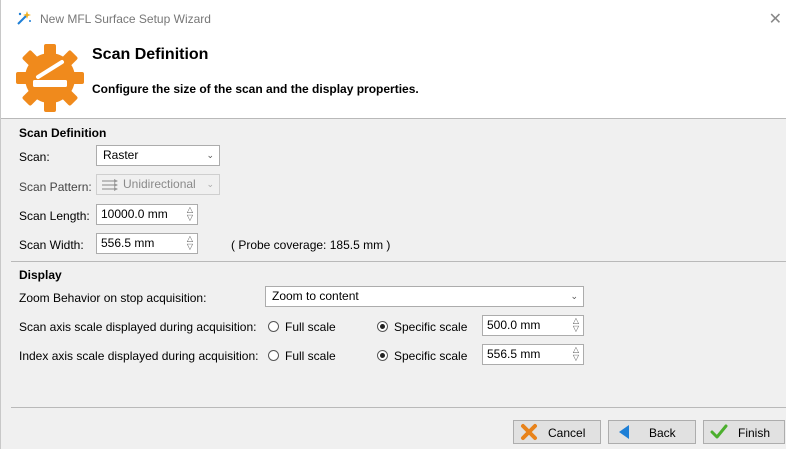 The height and width of the screenshot is (449, 786). I want to click on index-axis-scale-value: 556.5 mm, so click(514, 354).